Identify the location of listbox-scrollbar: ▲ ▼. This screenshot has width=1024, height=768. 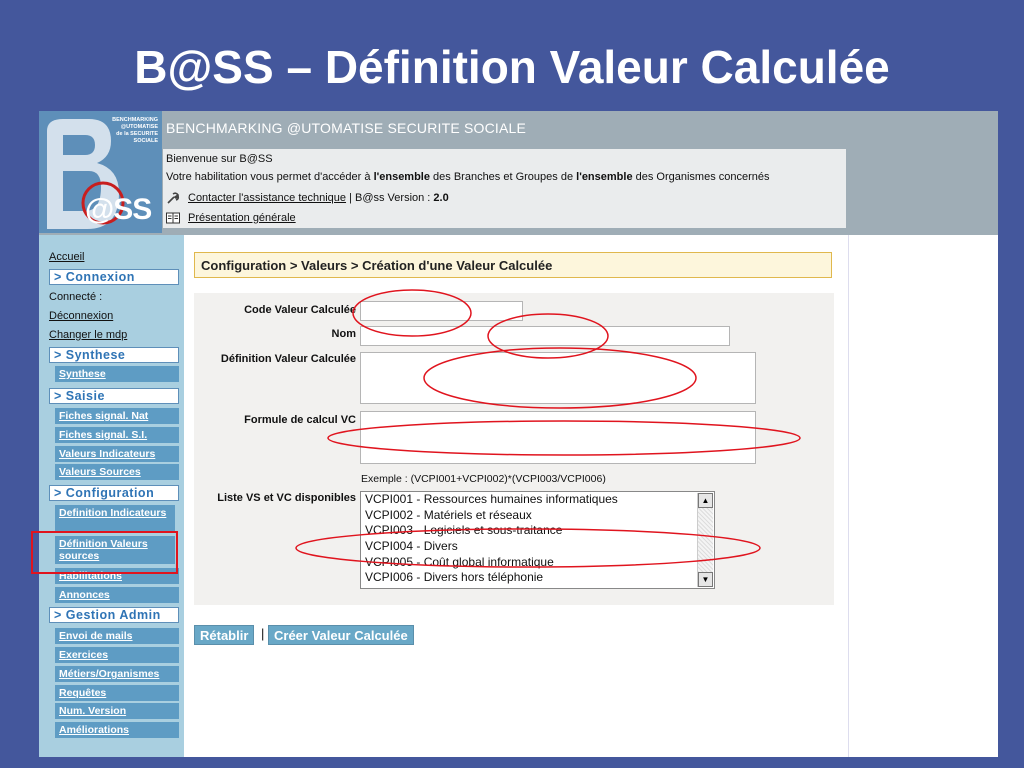
(705, 540).